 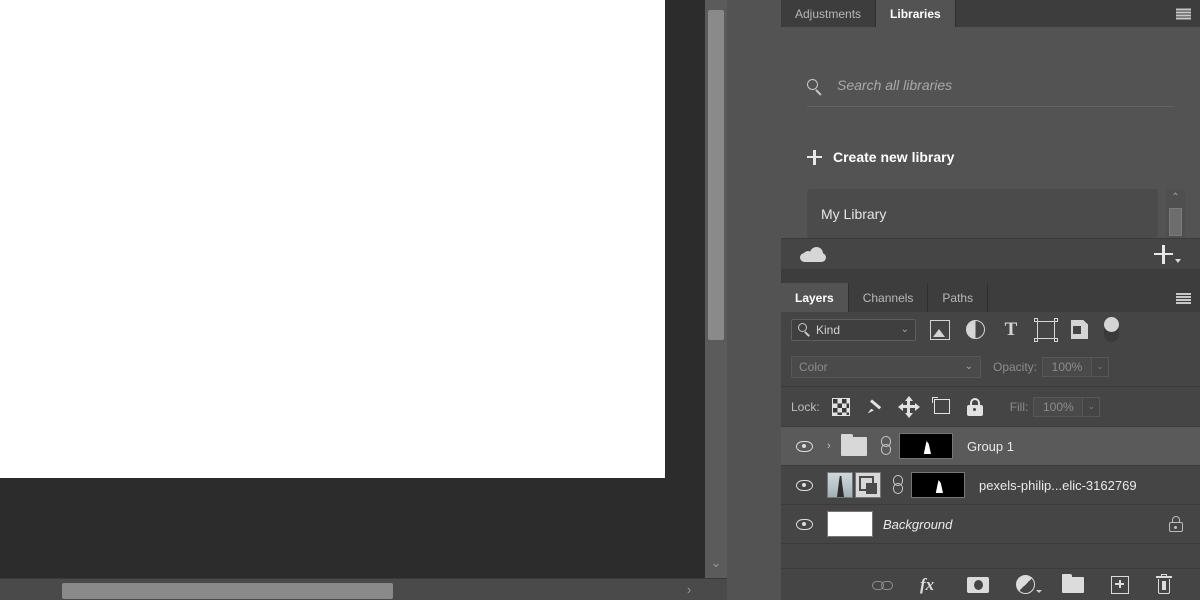 I want to click on canvas-scroll-down-chevron-icon: ⌄, so click(x=716, y=563).